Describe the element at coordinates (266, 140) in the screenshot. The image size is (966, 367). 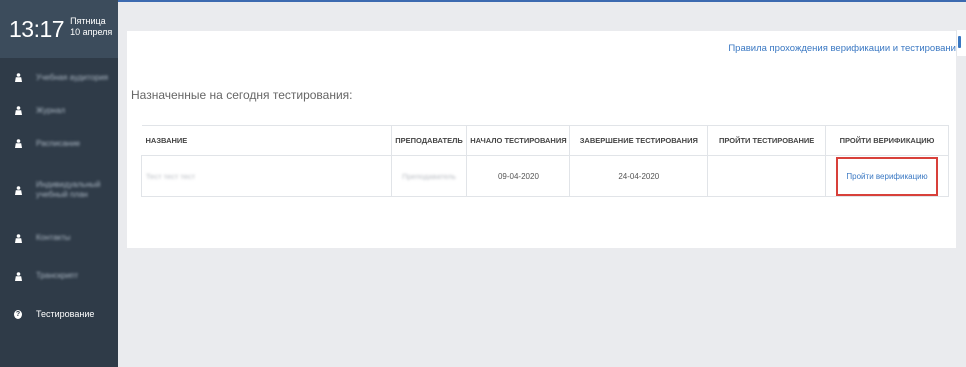
I see `column-header-name: НАЗВАНИЕ` at that location.